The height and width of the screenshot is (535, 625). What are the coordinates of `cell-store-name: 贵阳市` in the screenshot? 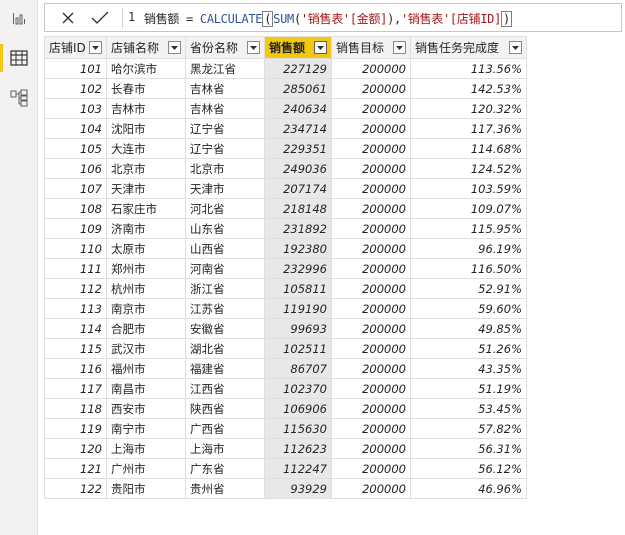 It's located at (146, 488).